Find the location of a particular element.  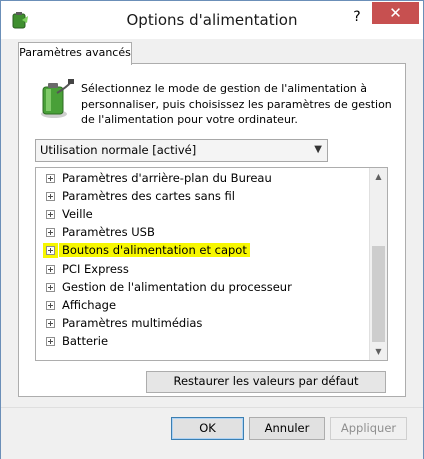

tree-item: Affichage is located at coordinates (202, 305).